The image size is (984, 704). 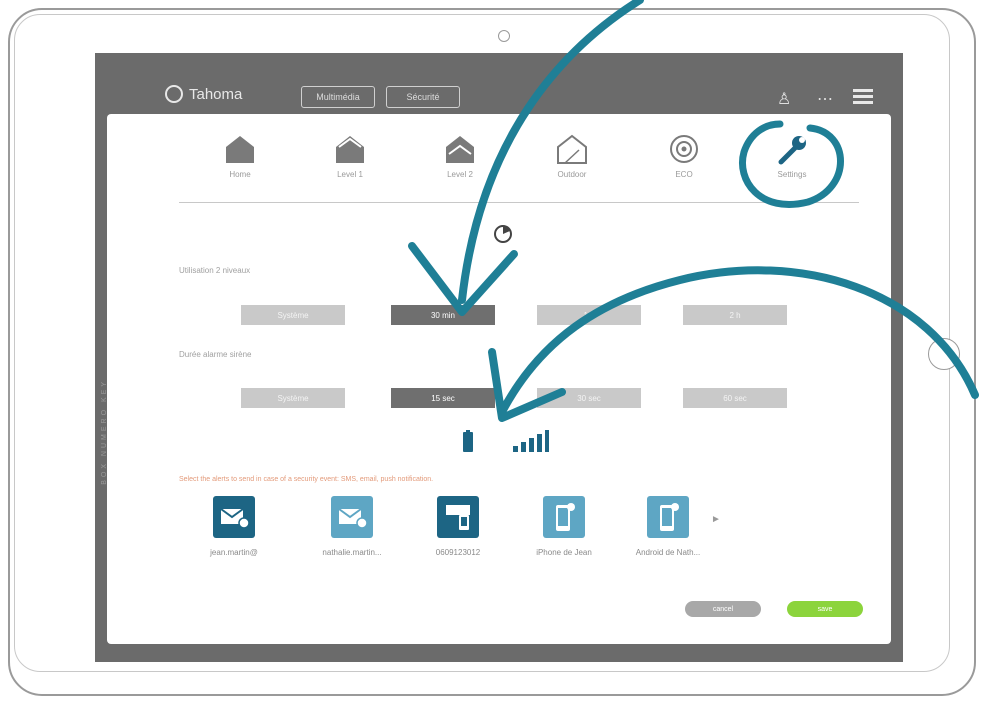 I want to click on app-logo: Tahoma, so click(x=203, y=94).